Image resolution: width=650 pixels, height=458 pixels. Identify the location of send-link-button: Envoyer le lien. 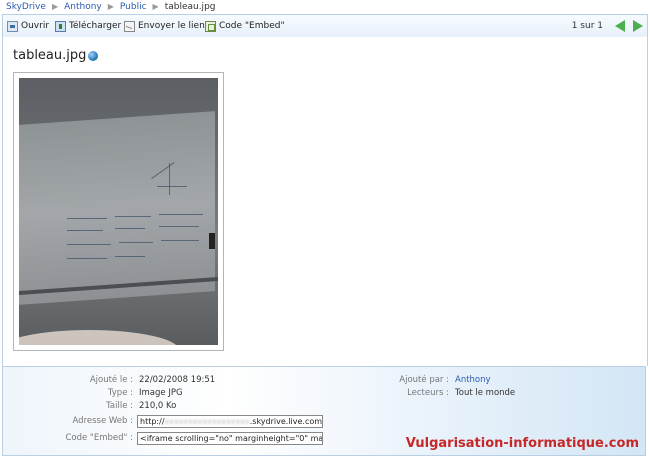
(164, 26).